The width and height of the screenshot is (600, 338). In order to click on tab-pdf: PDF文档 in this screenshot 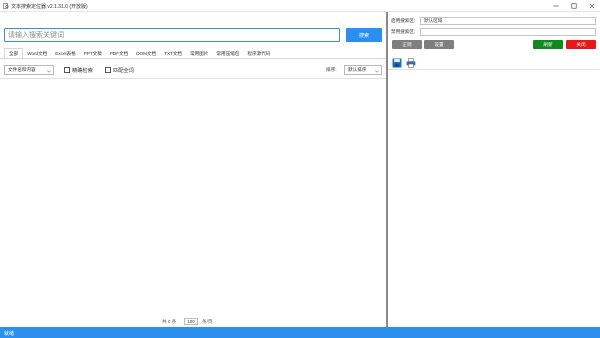, I will do `click(119, 53)`.